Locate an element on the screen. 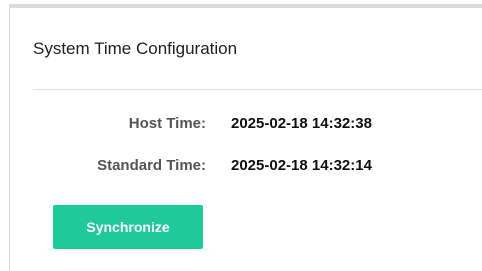 This screenshot has height=271, width=482. host-time-value: 2025-02-18 14:32:38 is located at coordinates (301, 123).